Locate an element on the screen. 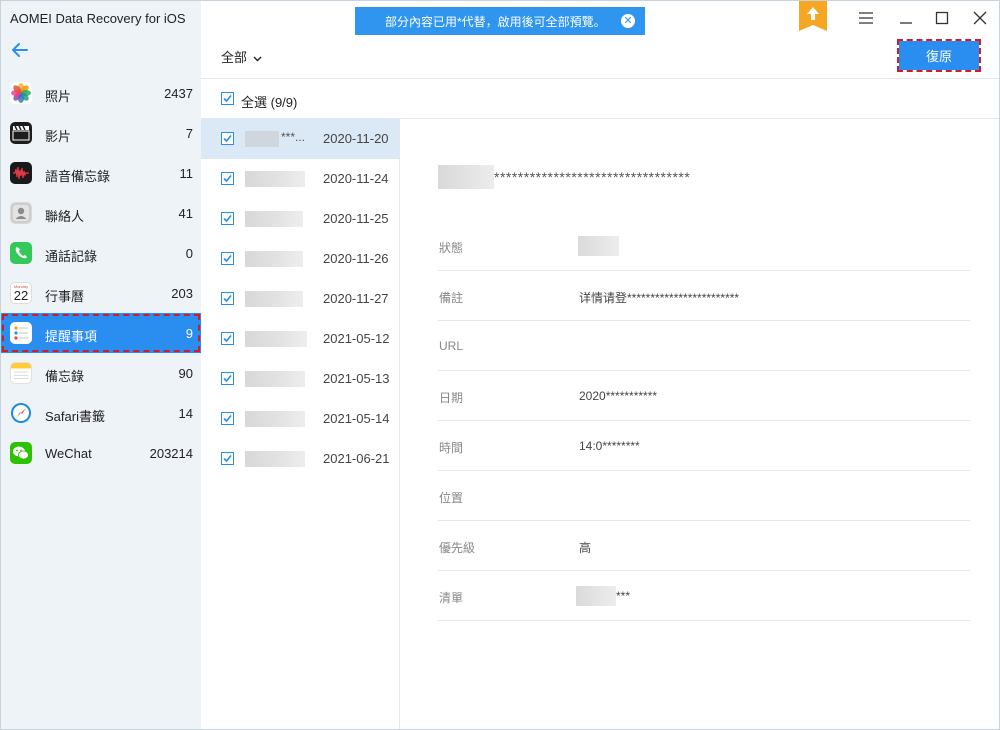 The width and height of the screenshot is (1000, 730). preview-notice-banner: 部分內容已用*代替，啟用後可全部預覽。 ✕ is located at coordinates (500, 21).